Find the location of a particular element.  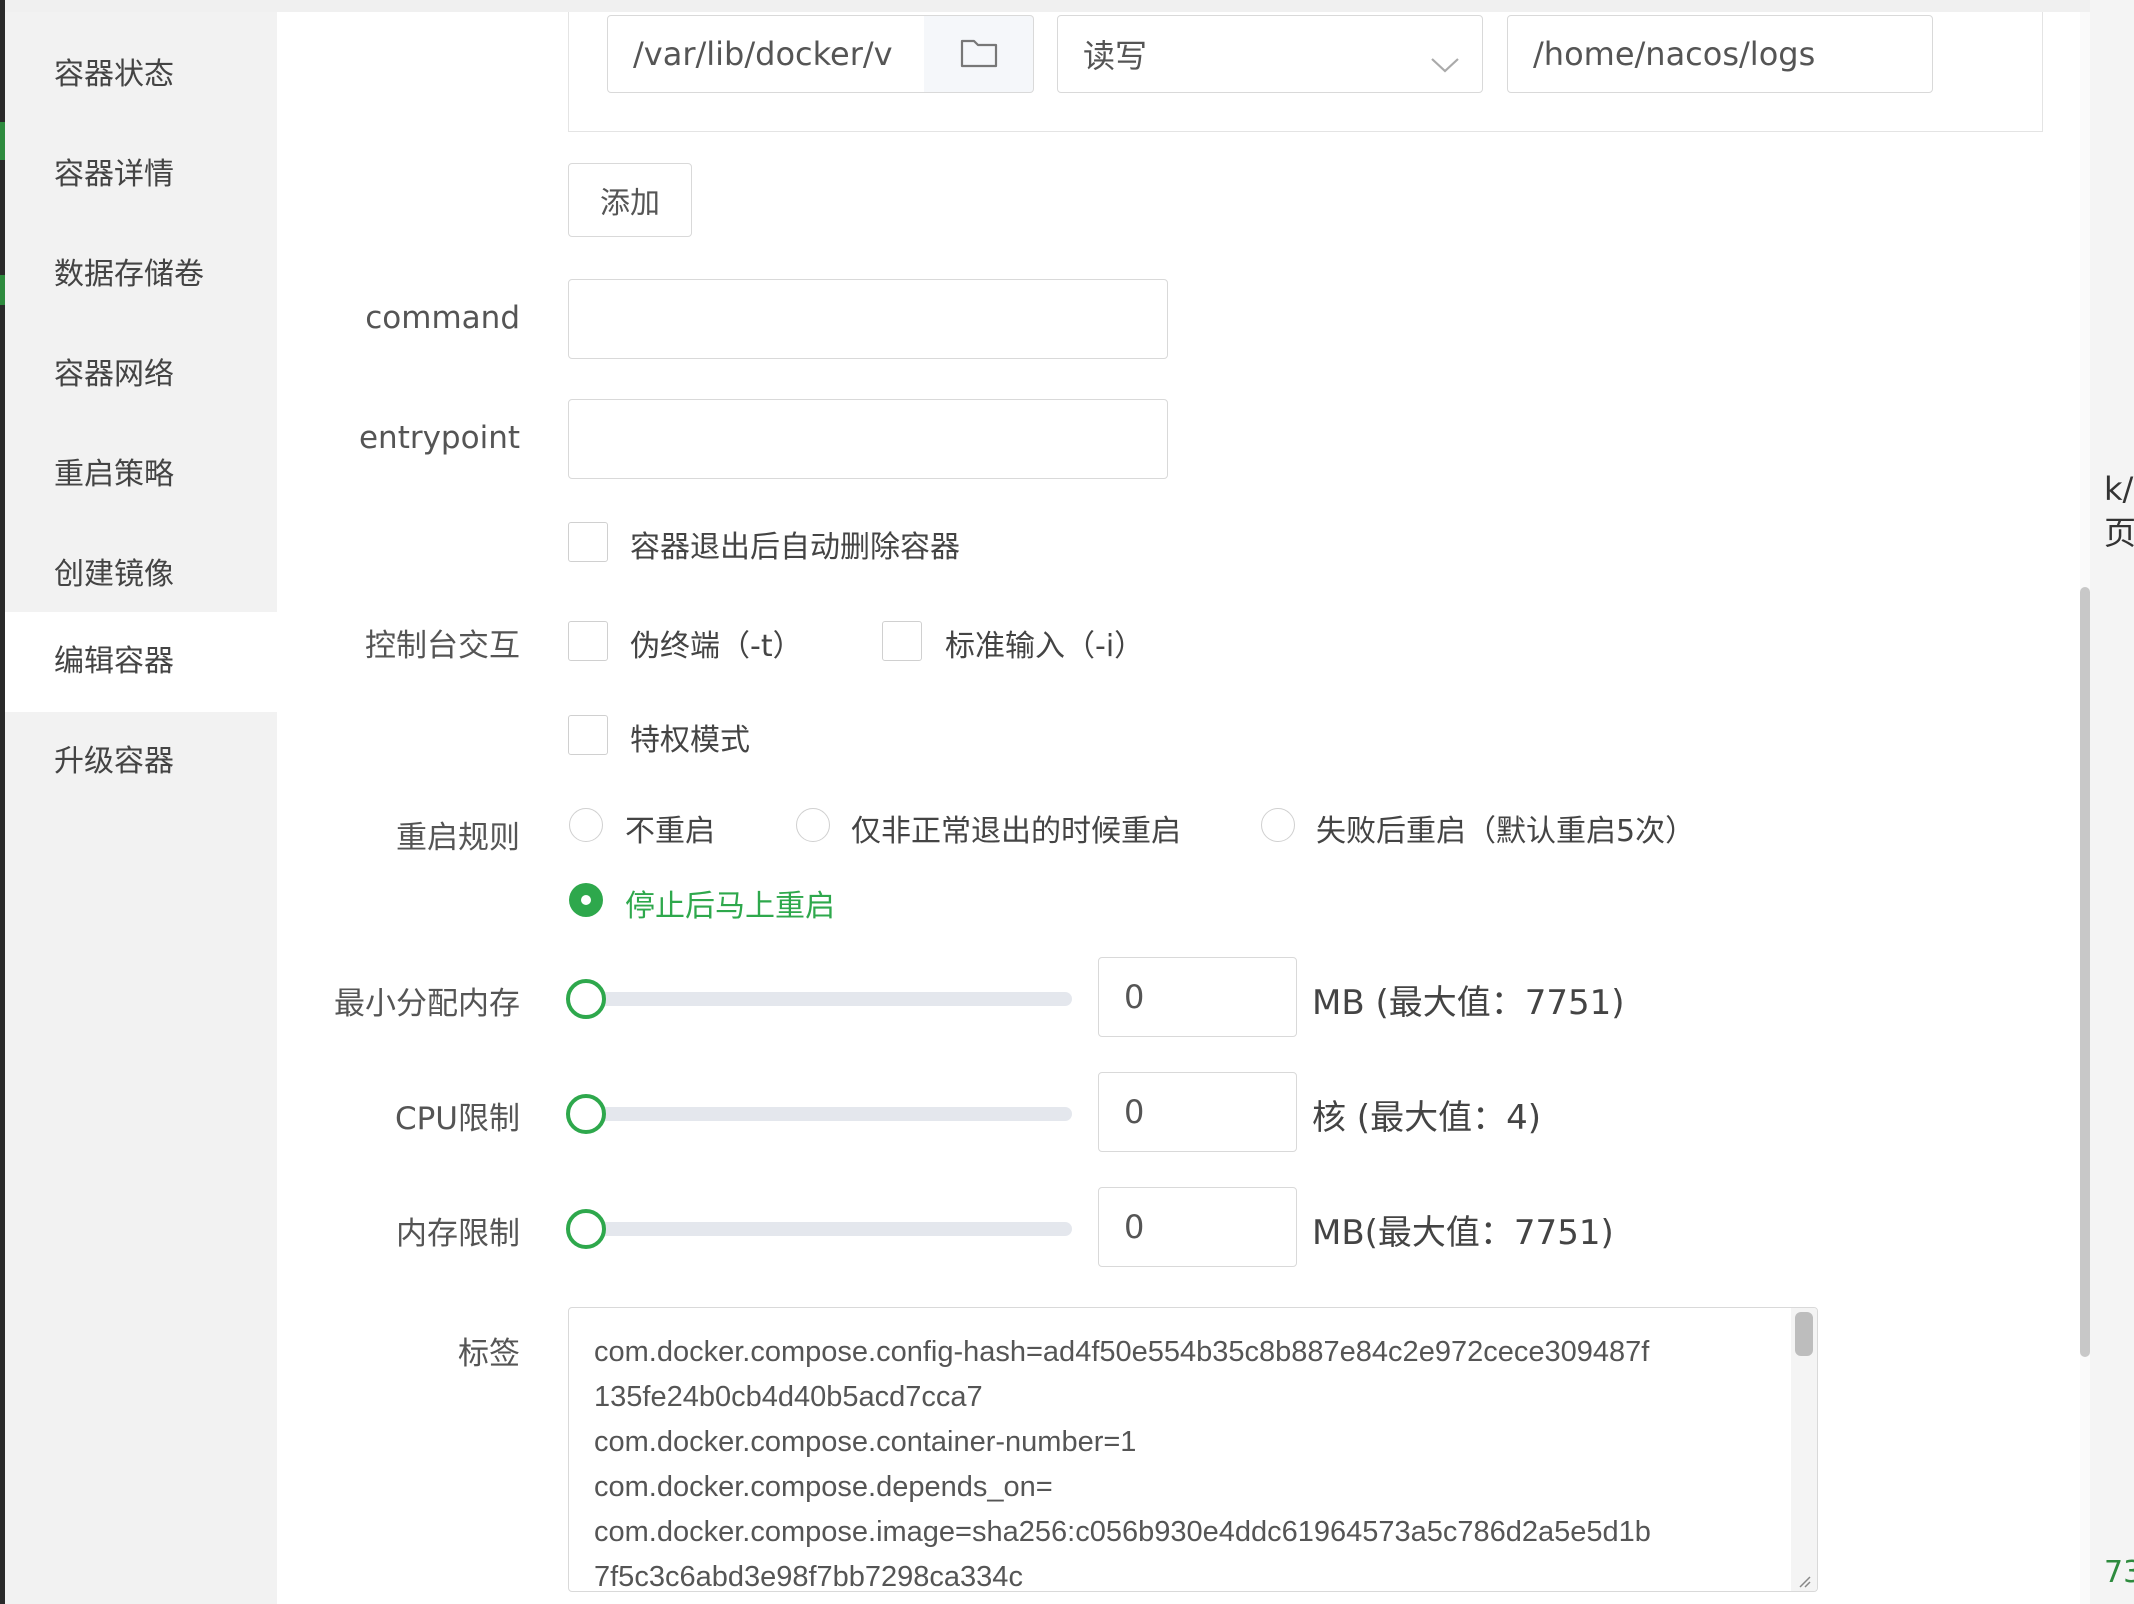

volume-mode-value: 读写 is located at coordinates (1115, 56).